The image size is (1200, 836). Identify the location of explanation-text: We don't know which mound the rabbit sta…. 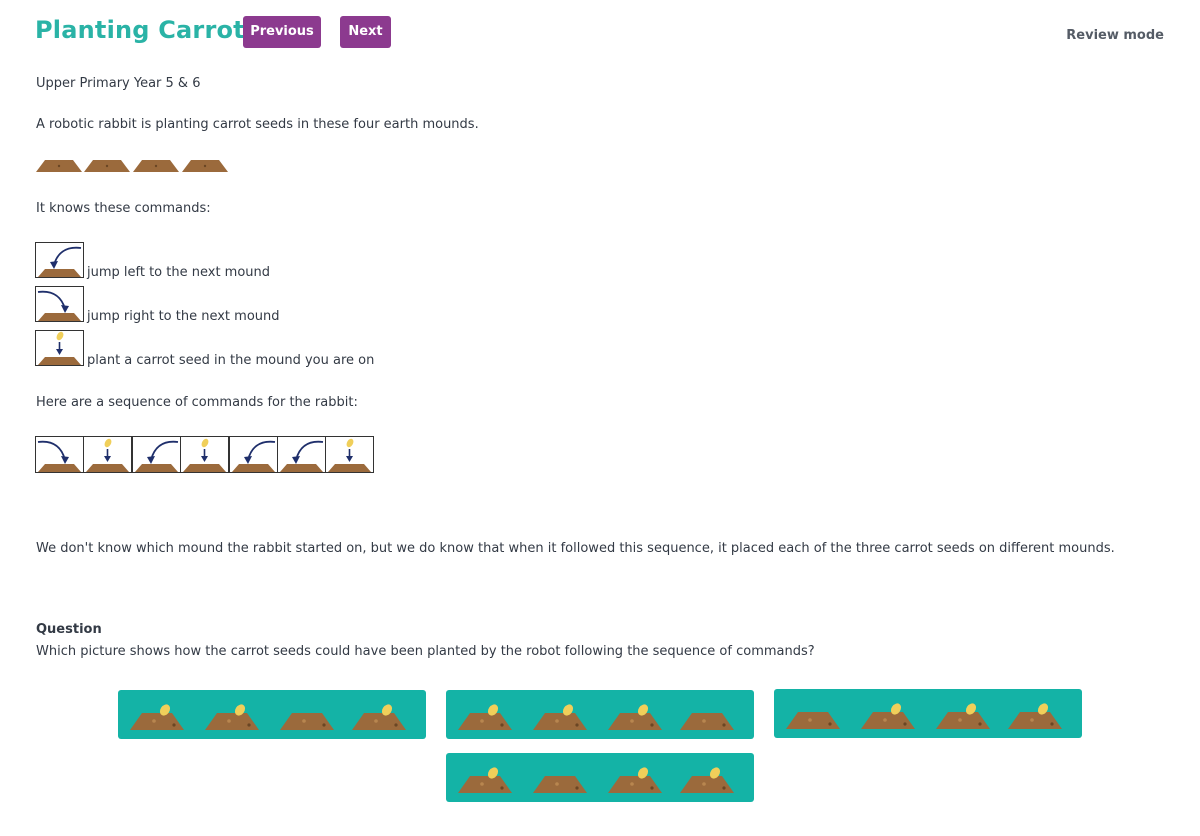
(575, 548).